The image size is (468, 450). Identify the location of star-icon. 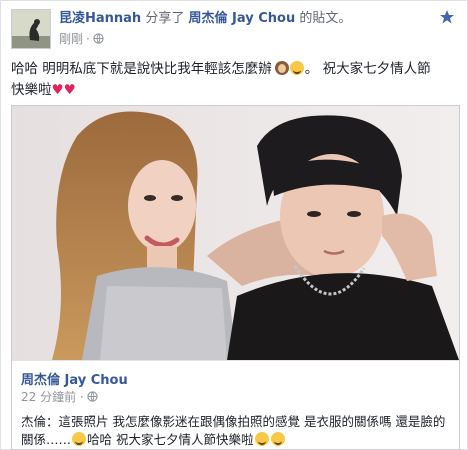
(447, 17).